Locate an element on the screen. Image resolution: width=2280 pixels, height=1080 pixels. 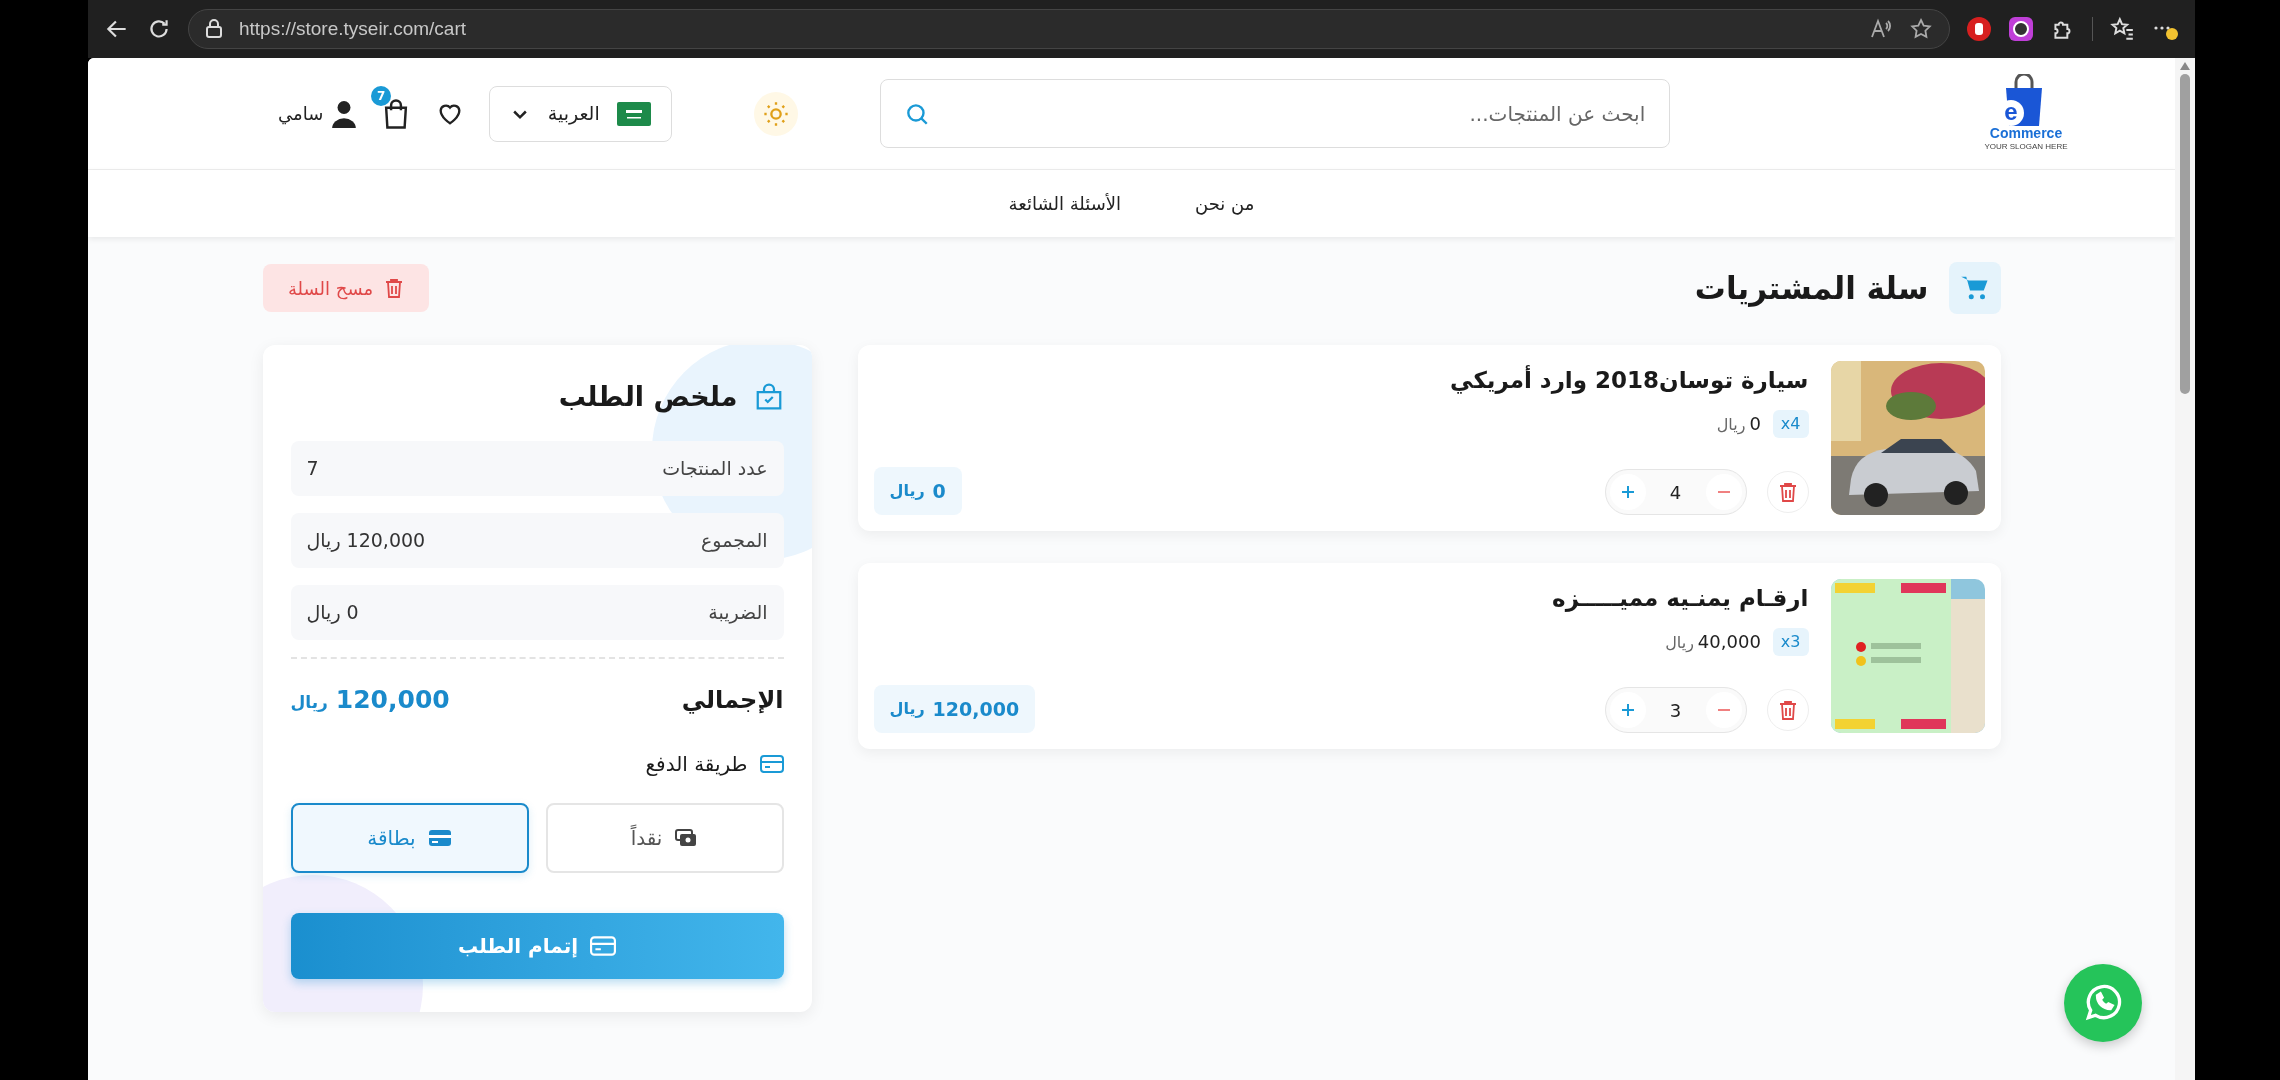
sun-icon is located at coordinates (776, 113).